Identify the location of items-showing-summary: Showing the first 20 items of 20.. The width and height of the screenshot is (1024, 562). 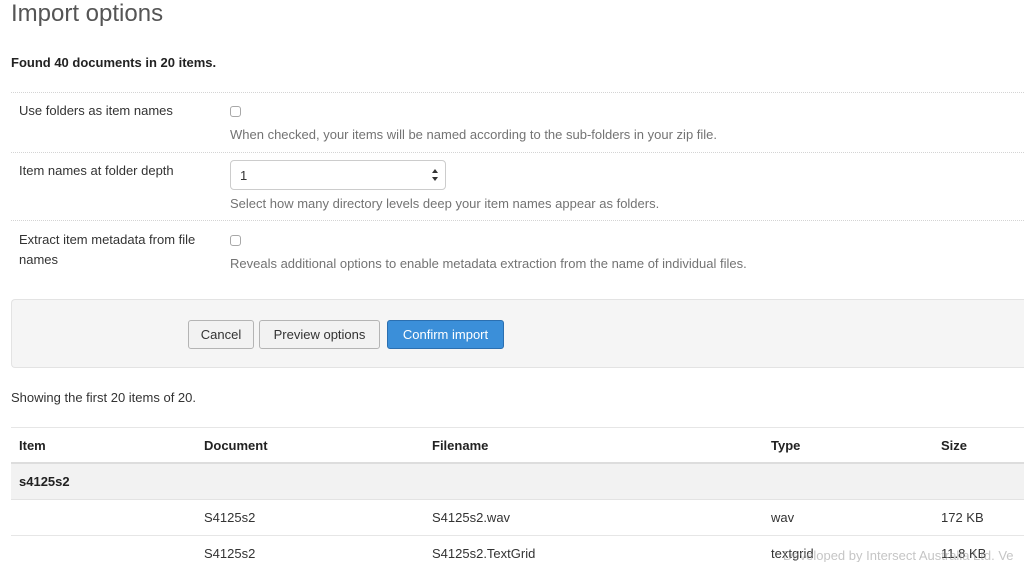
(103, 397).